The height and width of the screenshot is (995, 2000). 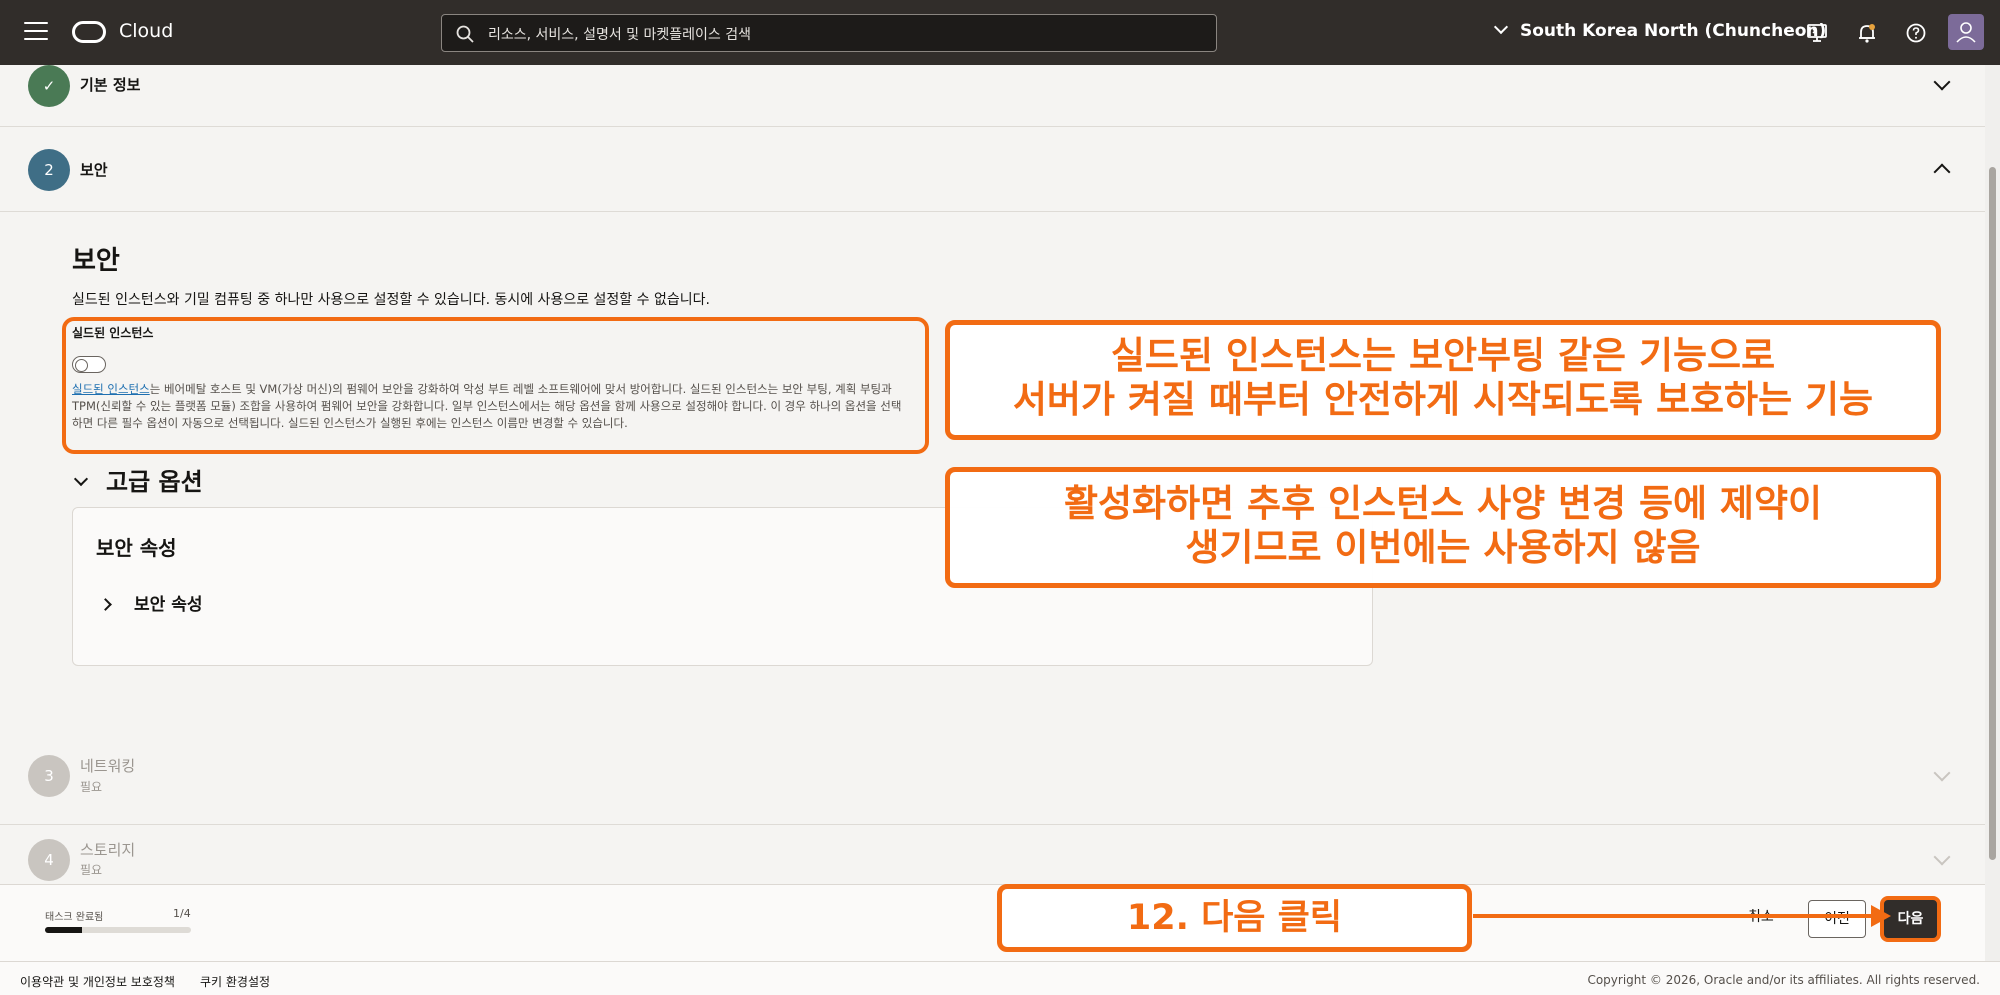 I want to click on highlight-box, so click(x=495, y=385).